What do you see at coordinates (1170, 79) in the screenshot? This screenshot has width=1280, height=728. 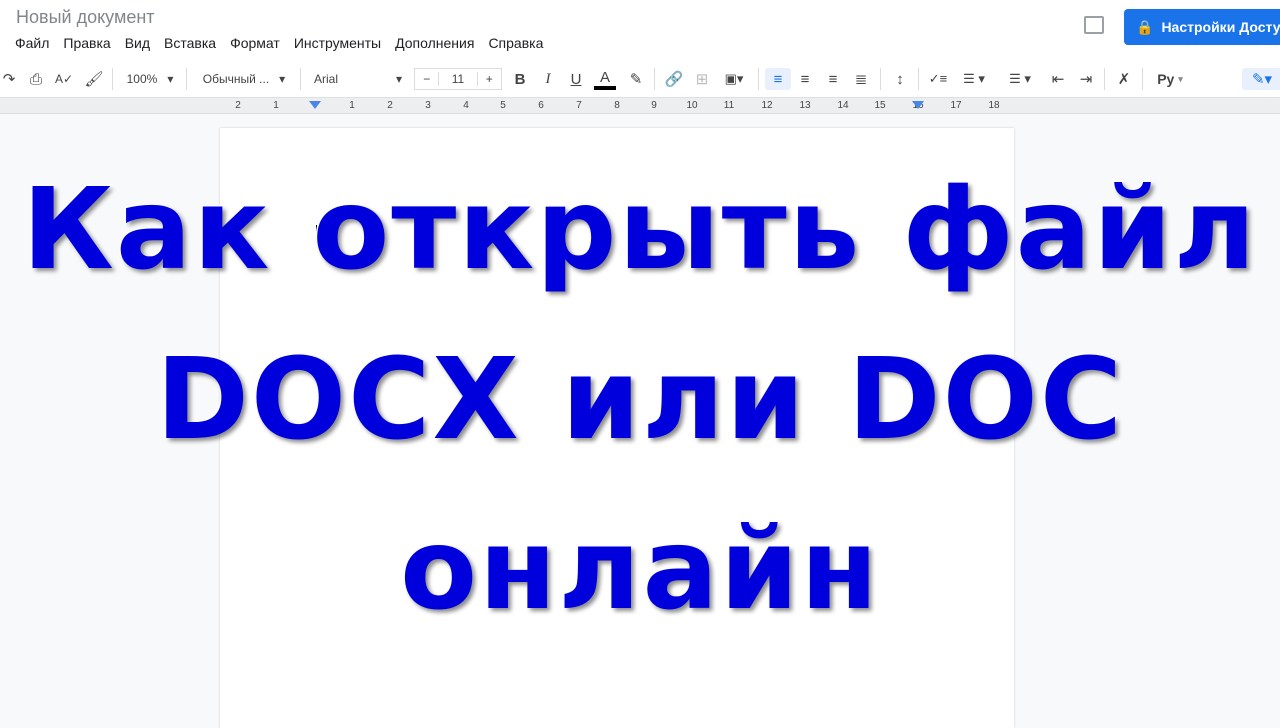 I see `input-tools-button: Pу ▾` at bounding box center [1170, 79].